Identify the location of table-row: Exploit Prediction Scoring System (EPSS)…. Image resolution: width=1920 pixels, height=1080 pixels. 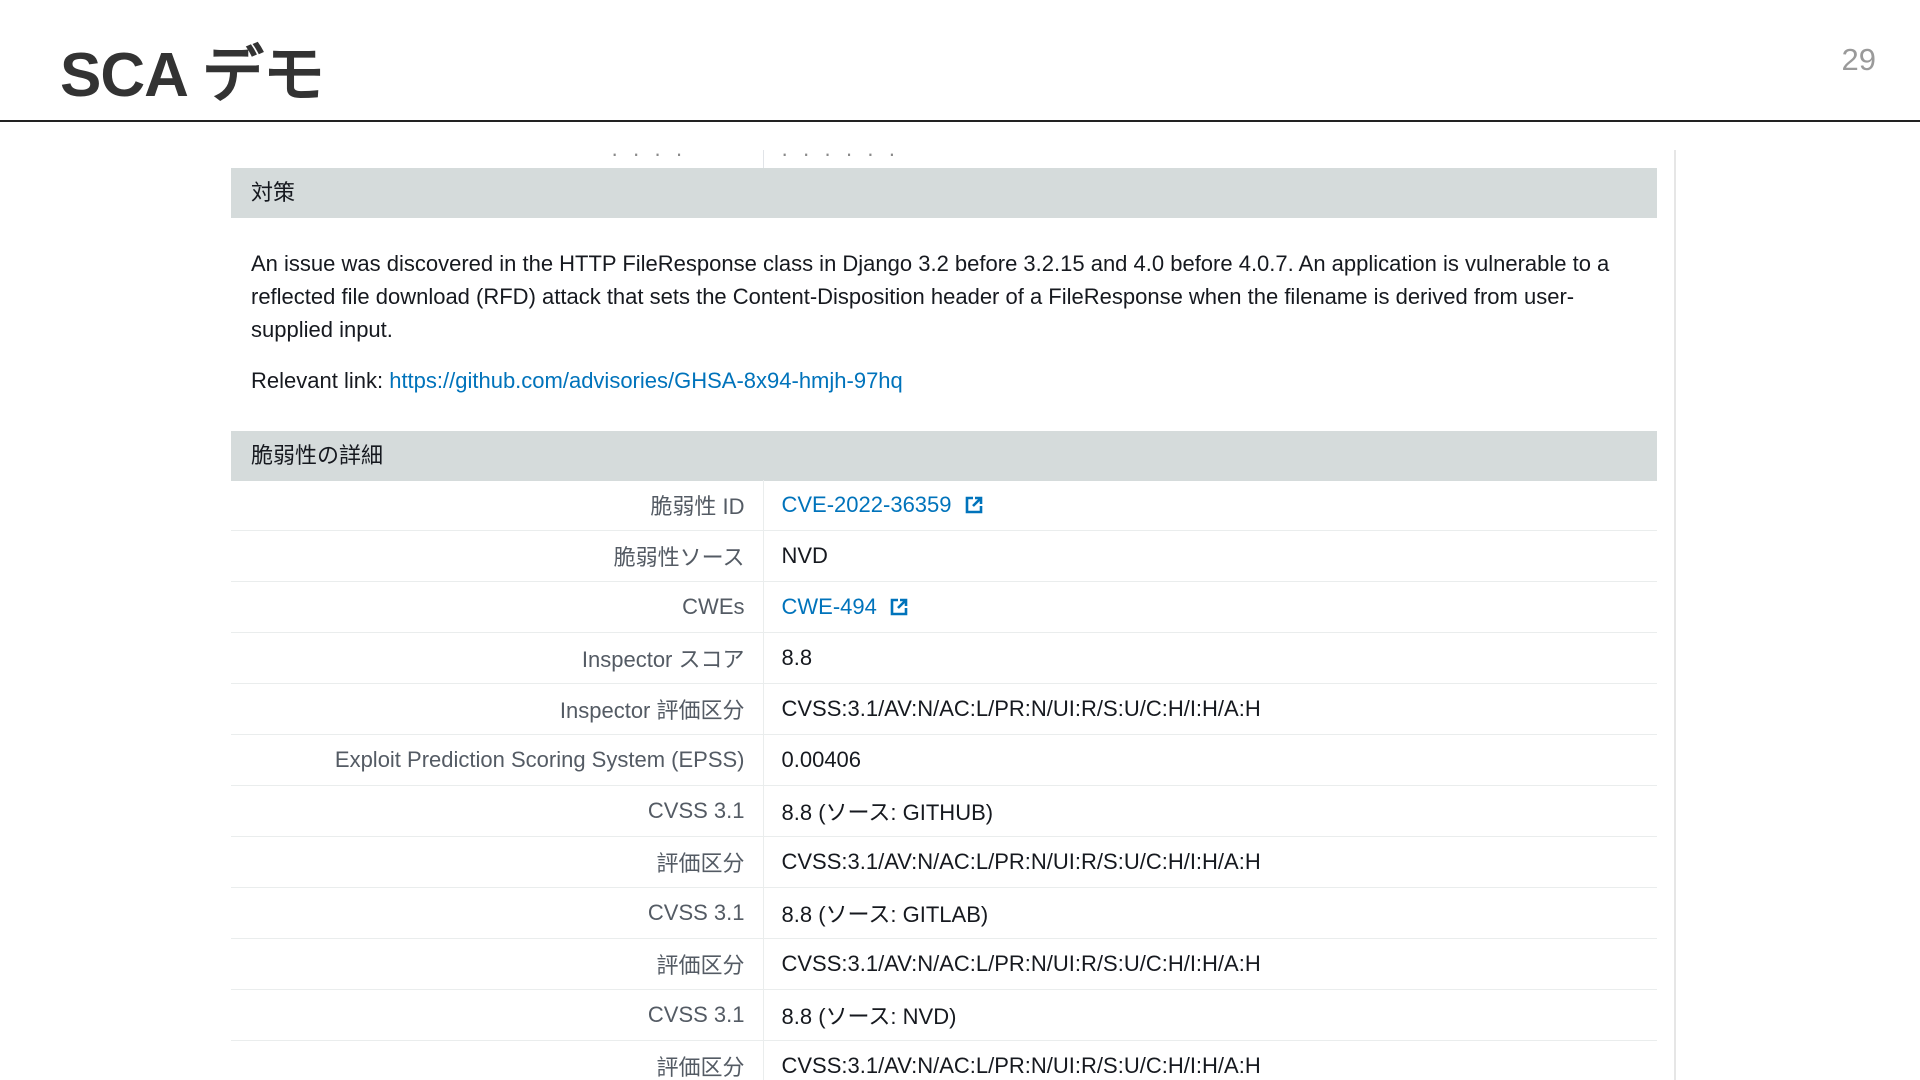
(944, 760).